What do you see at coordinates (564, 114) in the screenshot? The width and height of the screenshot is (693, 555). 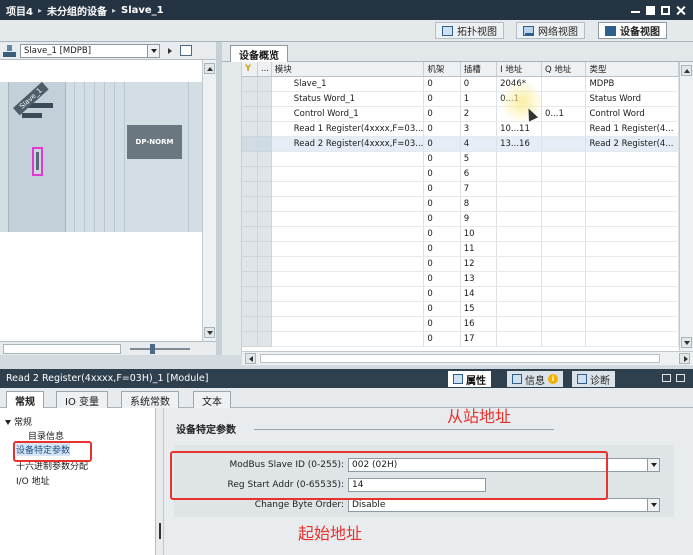 I see `cell-q-address: 0...1` at bounding box center [564, 114].